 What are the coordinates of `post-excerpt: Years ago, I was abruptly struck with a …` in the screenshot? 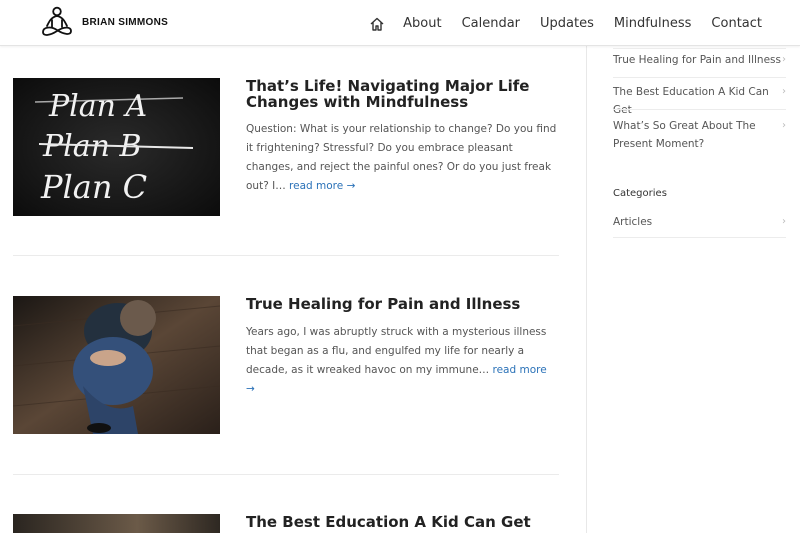 It's located at (402, 361).